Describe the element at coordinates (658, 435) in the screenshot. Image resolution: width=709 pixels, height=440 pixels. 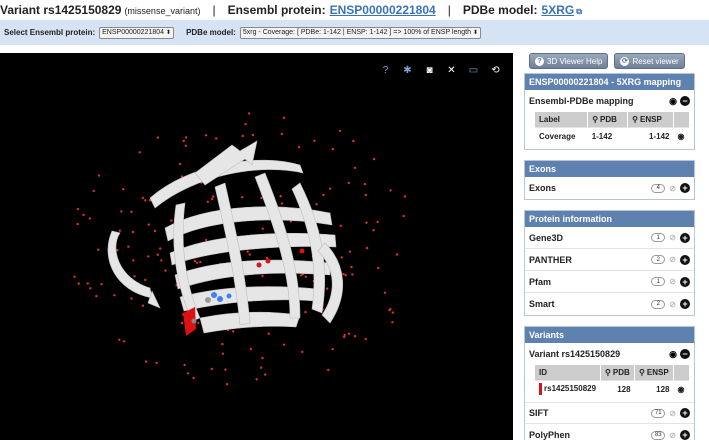
I see `polyphen-count: 83` at that location.